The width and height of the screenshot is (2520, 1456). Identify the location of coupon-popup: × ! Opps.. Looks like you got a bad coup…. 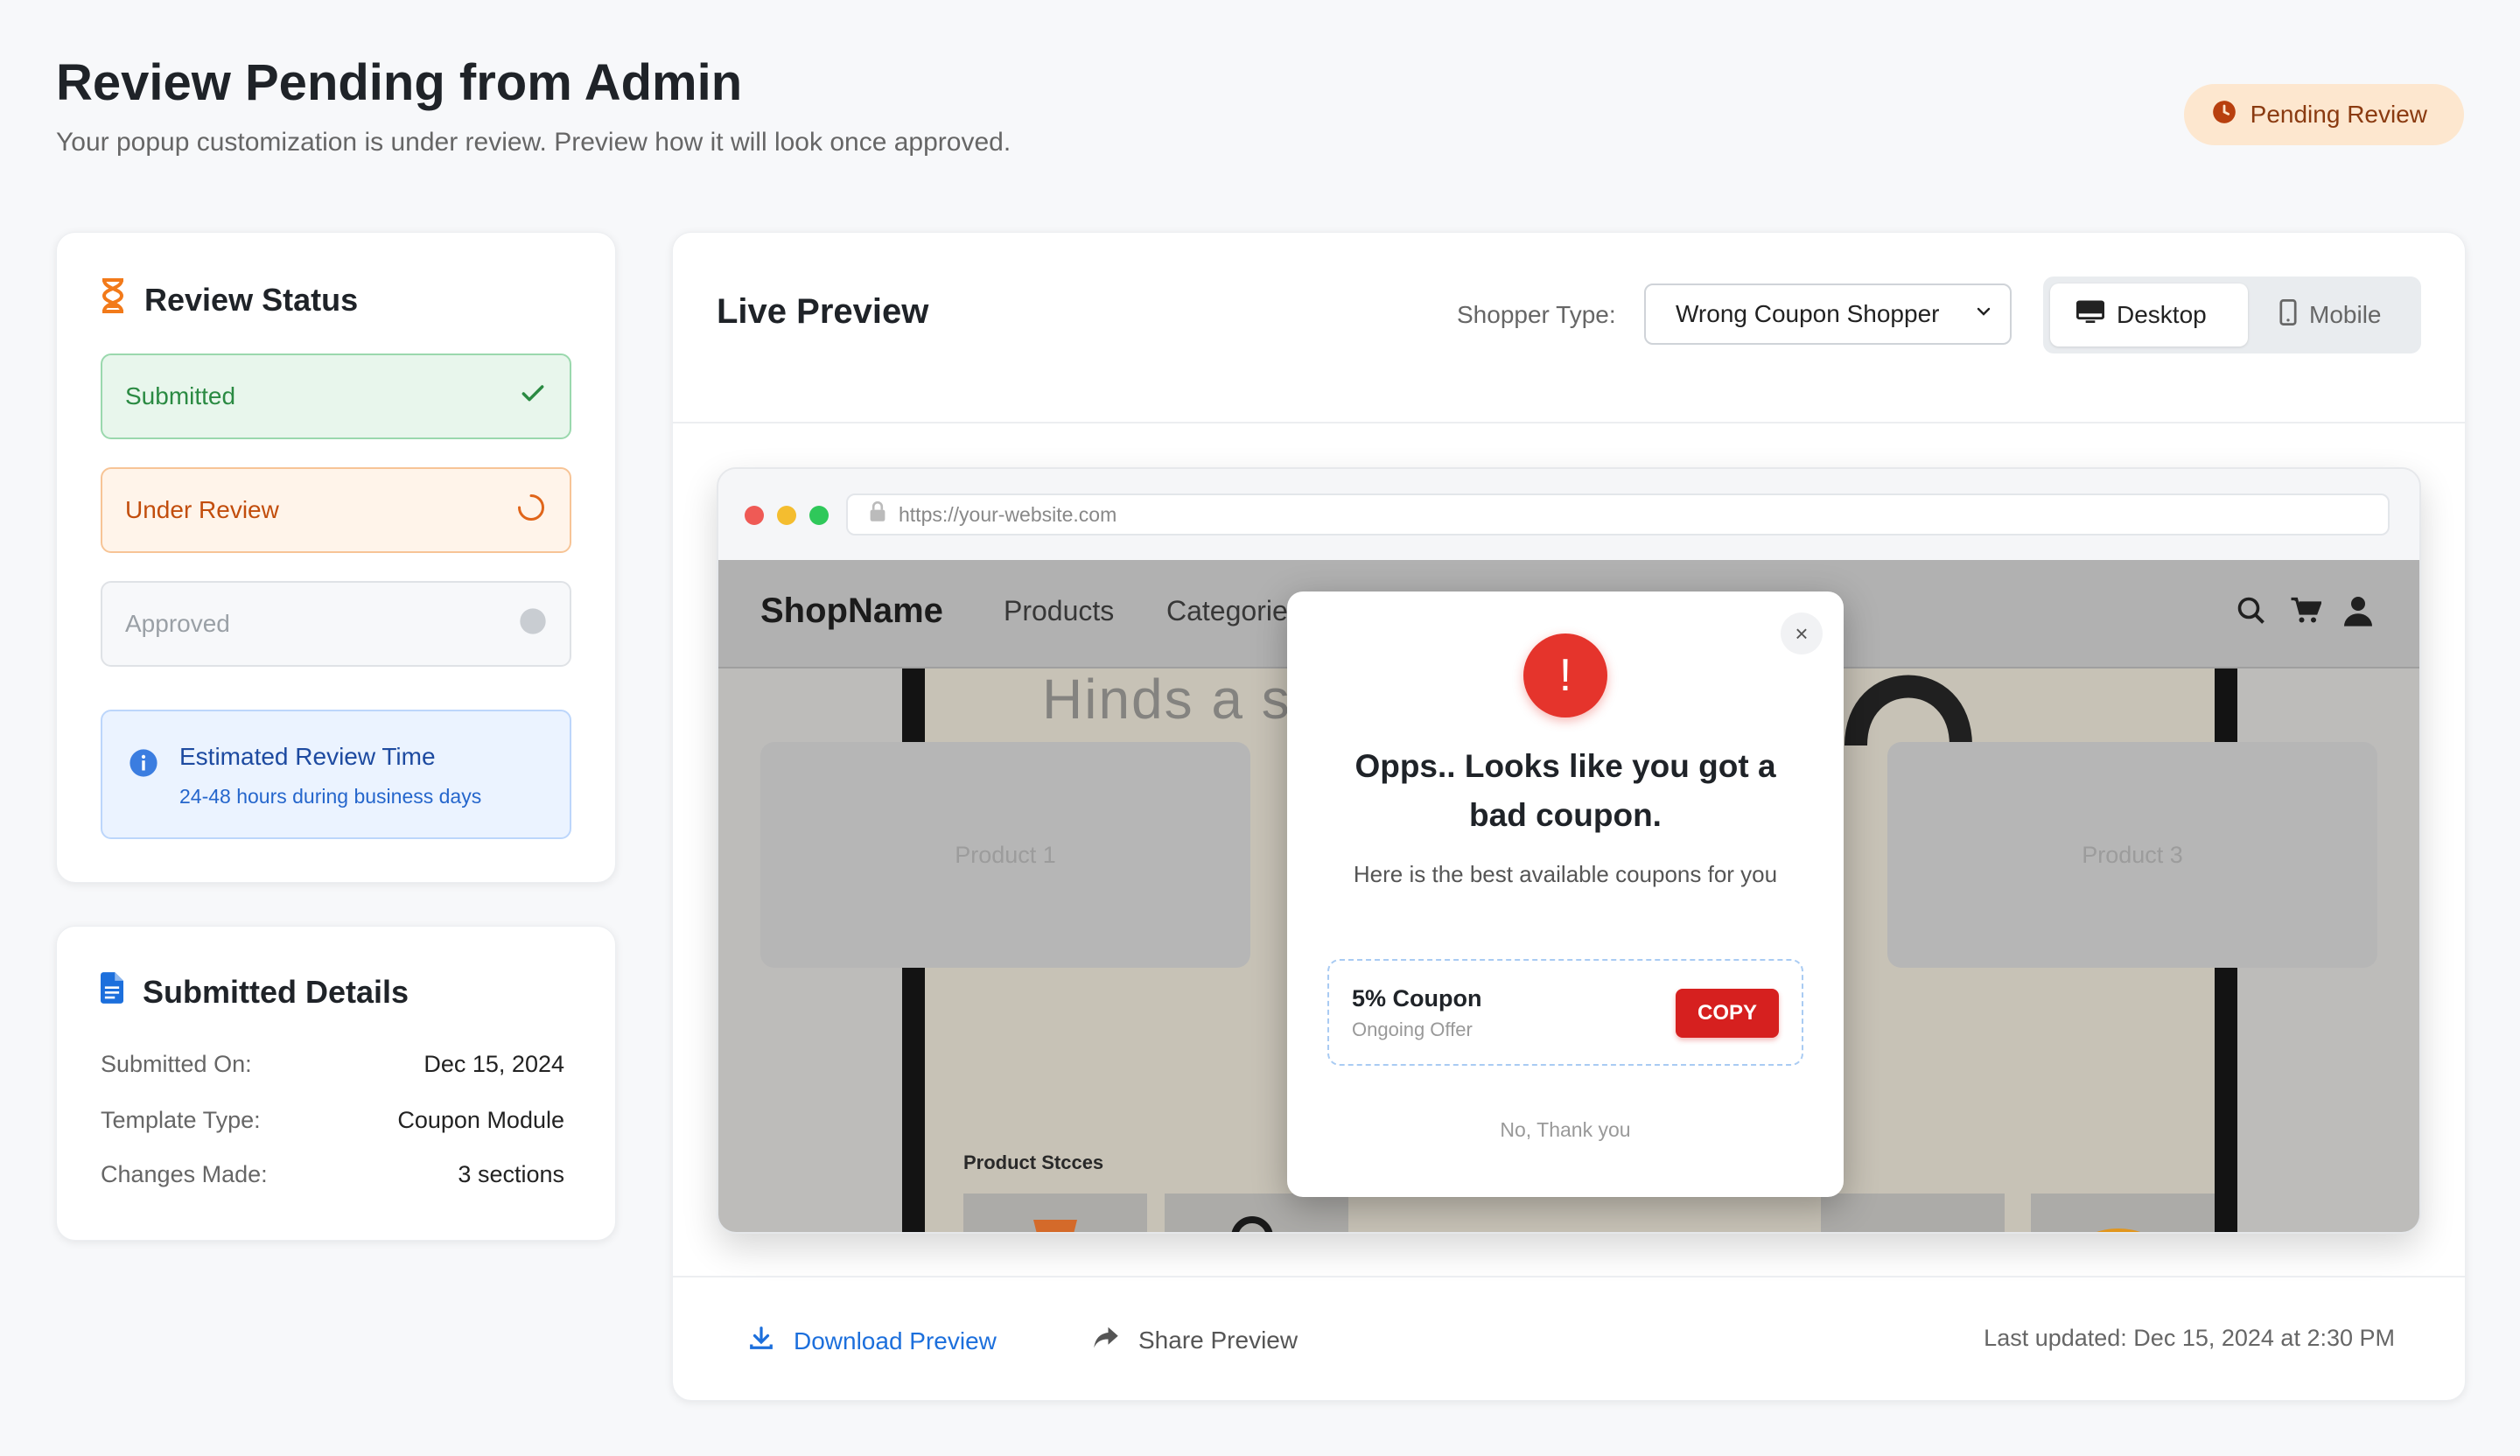
(1565, 894).